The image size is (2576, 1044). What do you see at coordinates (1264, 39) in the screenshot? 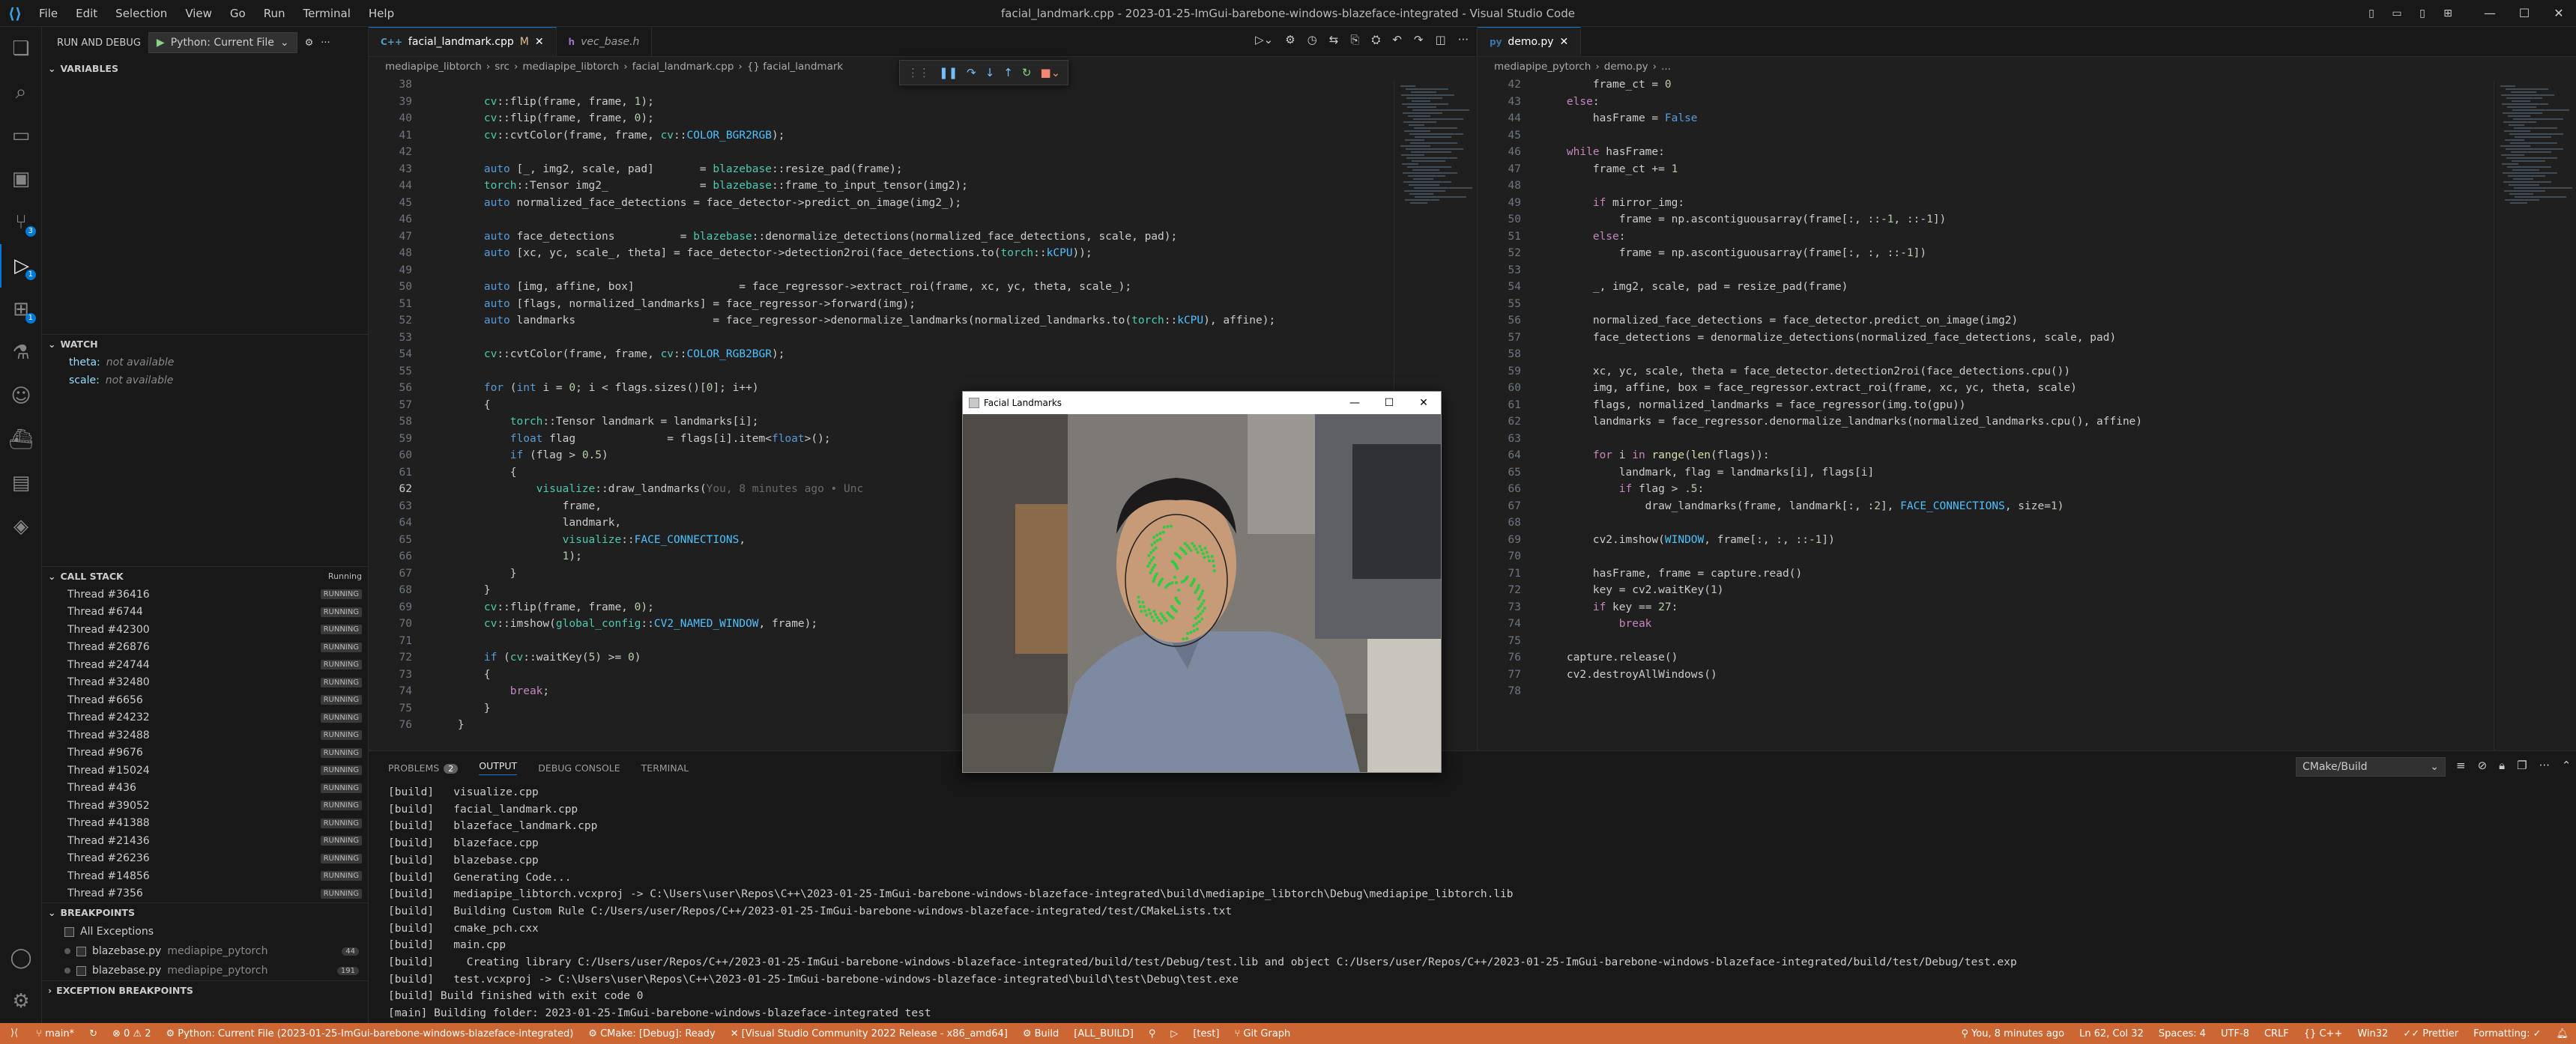
I see `run-icon: ▷⌄` at bounding box center [1264, 39].